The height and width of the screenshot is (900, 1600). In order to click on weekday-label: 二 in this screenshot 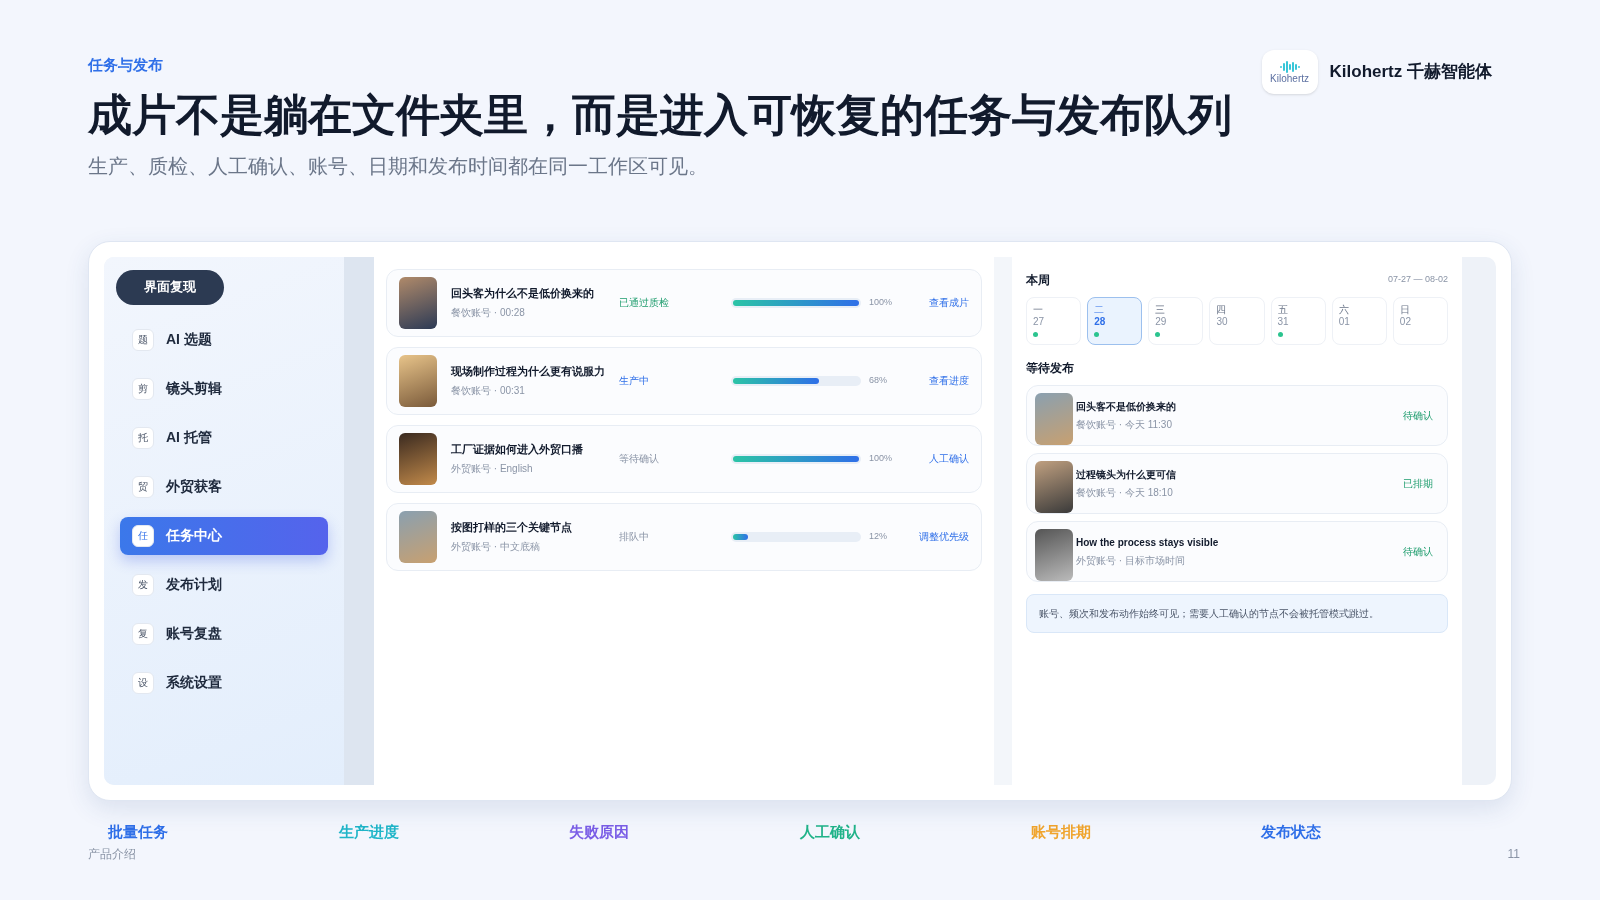, I will do `click(1100, 309)`.